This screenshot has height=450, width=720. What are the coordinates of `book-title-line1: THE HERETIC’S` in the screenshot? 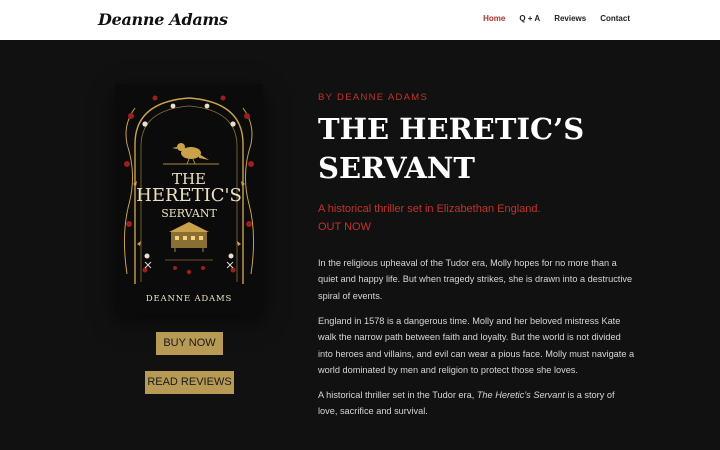 It's located at (451, 129).